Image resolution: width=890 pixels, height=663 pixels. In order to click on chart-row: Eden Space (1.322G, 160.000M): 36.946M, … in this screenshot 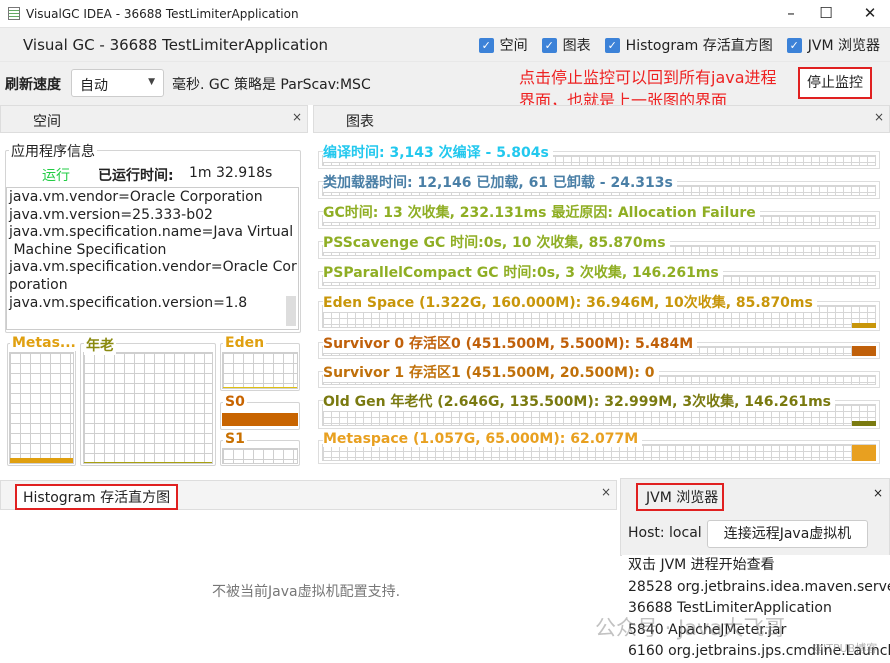, I will do `click(599, 311)`.